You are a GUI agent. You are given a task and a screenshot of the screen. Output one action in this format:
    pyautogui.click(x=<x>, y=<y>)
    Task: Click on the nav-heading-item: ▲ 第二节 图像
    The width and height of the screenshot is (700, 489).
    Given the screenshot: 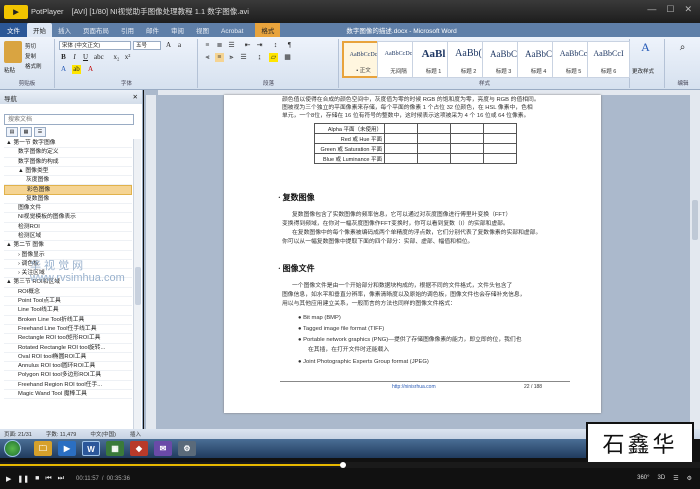 What is the action you would take?
    pyautogui.click(x=68, y=246)
    